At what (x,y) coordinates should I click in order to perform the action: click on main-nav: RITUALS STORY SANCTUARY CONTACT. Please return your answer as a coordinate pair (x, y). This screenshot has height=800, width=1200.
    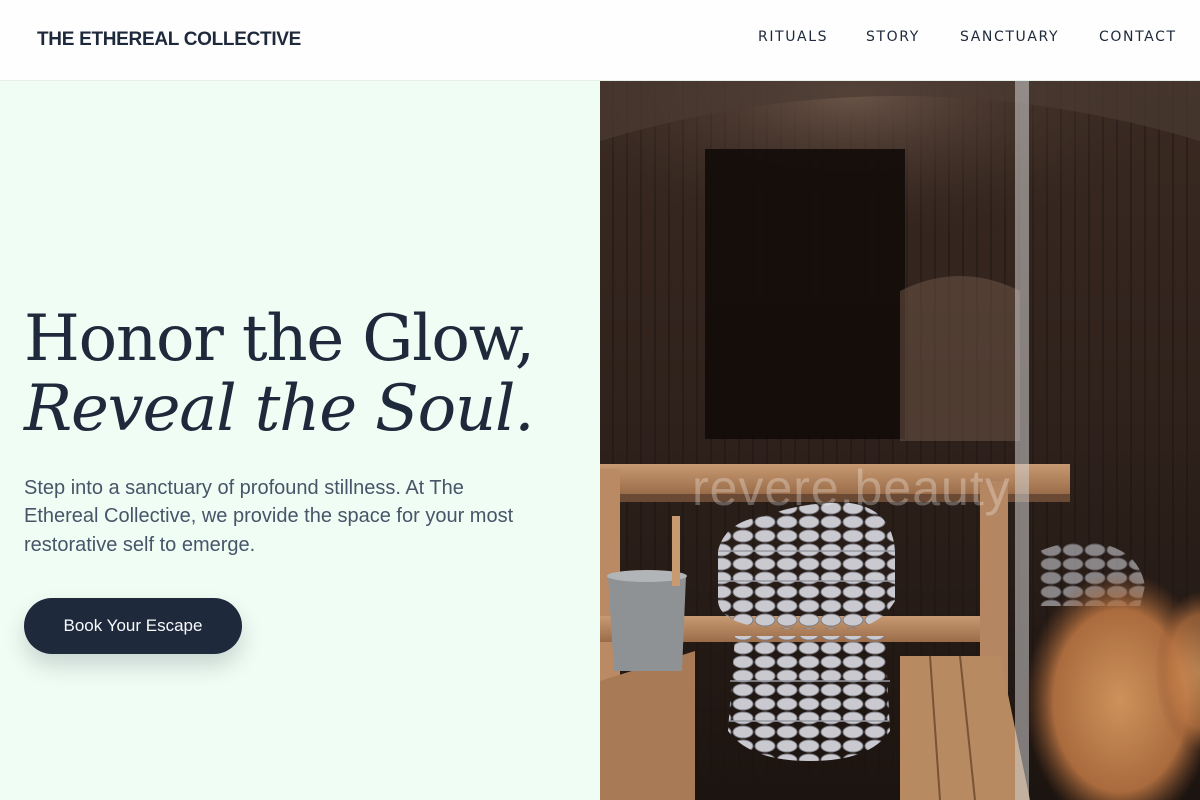
    Looking at the image, I should click on (600, 39).